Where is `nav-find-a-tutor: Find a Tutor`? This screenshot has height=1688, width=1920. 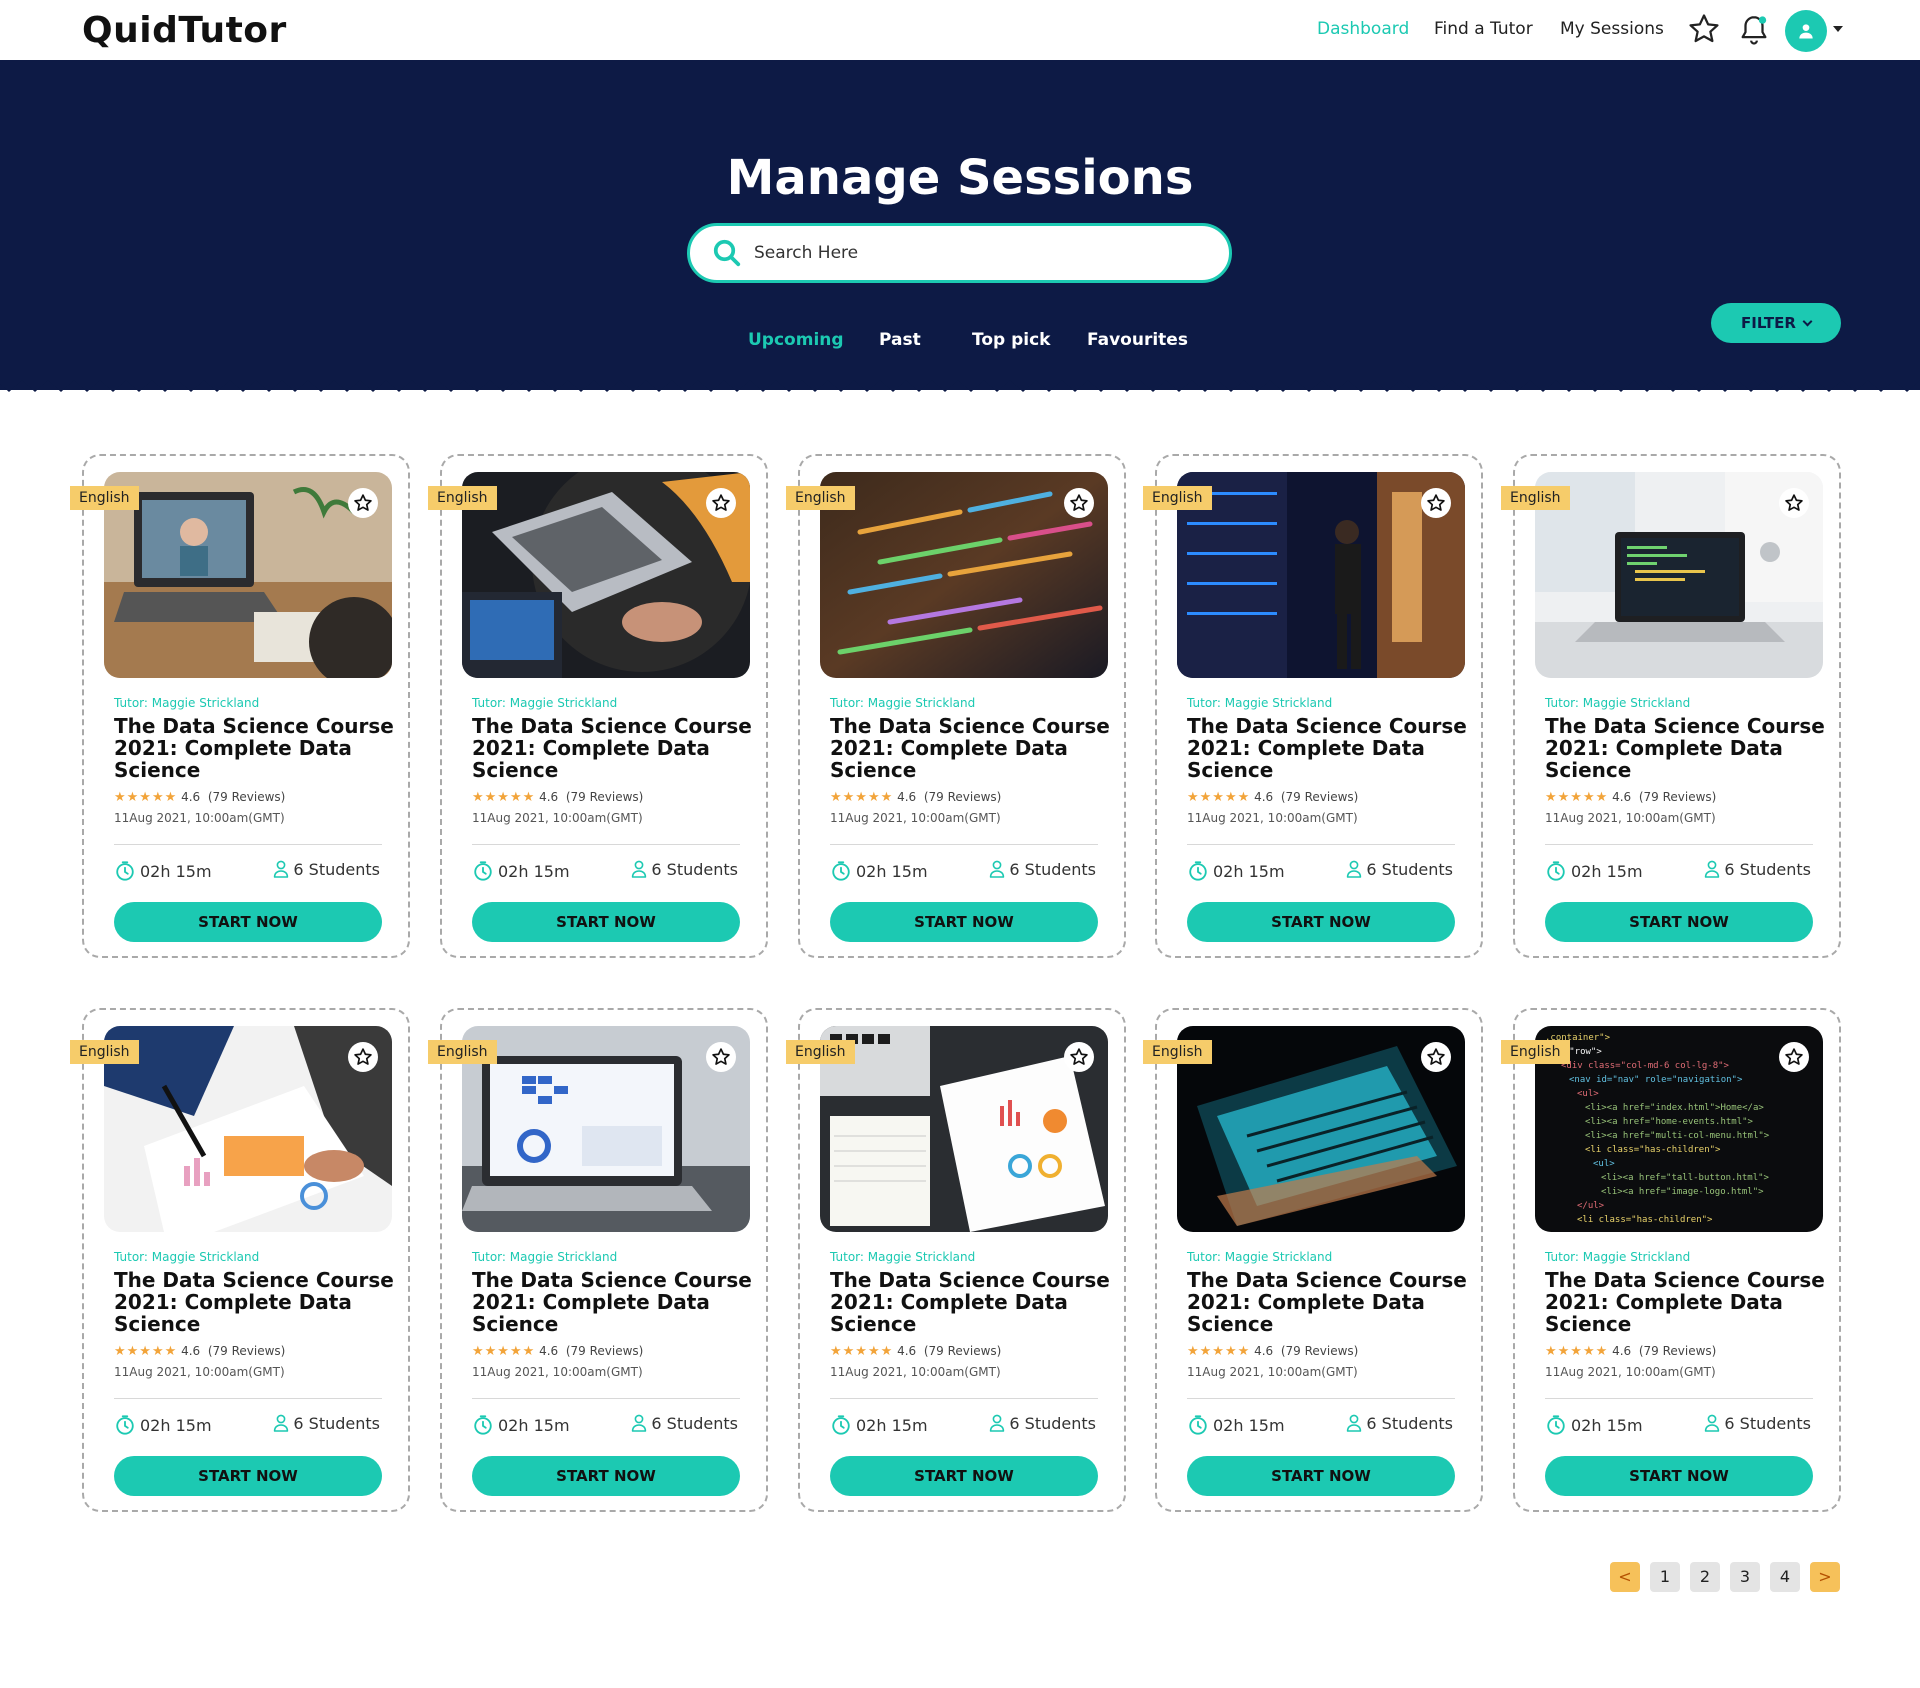 nav-find-a-tutor: Find a Tutor is located at coordinates (1483, 29).